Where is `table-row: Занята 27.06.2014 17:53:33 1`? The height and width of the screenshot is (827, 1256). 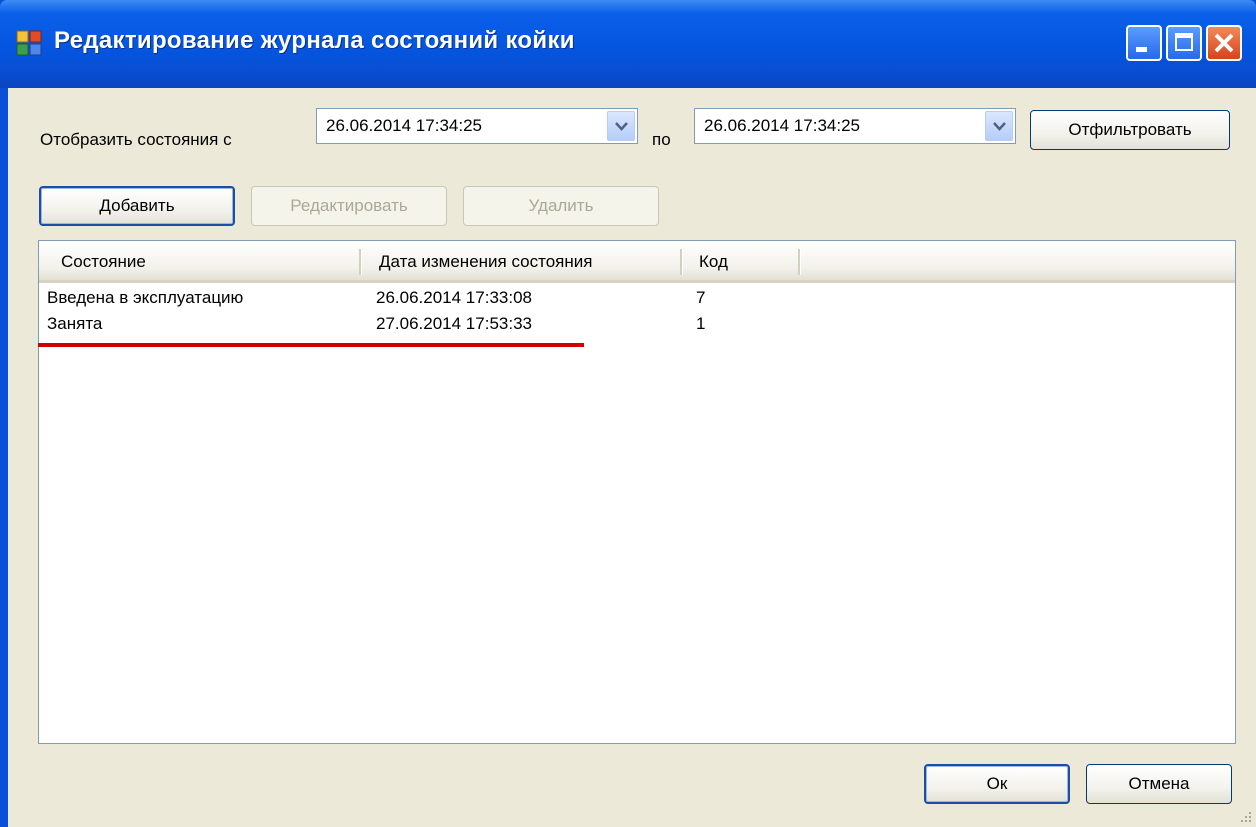 table-row: Занята 27.06.2014 17:53:33 1 is located at coordinates (637, 326).